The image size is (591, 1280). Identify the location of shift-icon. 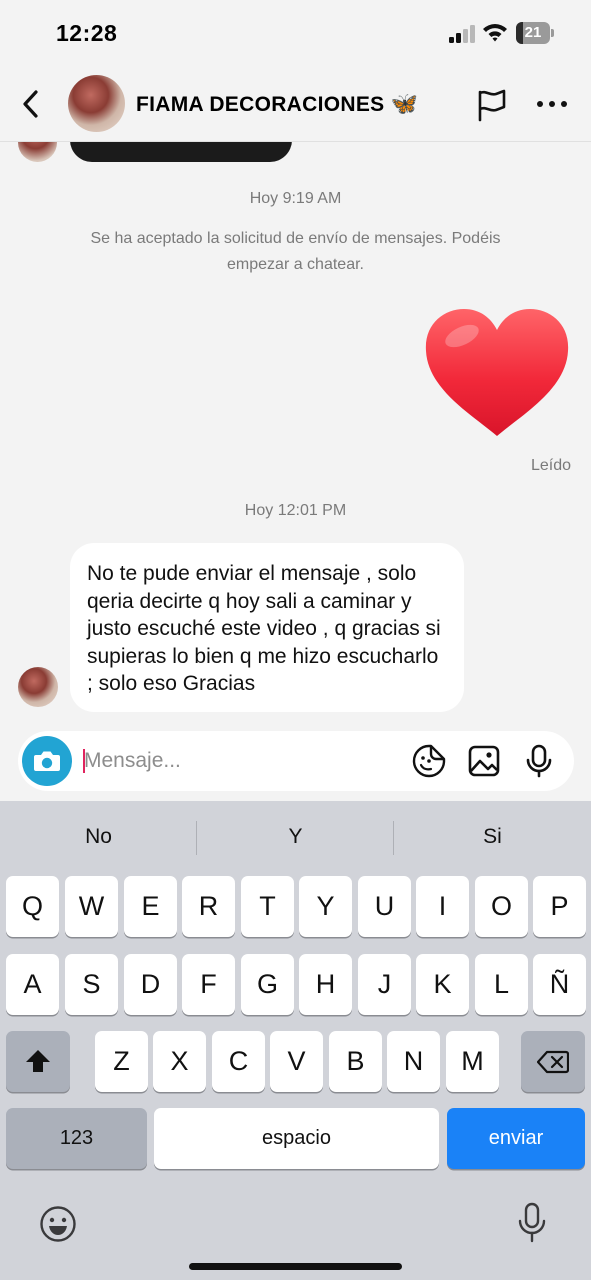
(38, 1061).